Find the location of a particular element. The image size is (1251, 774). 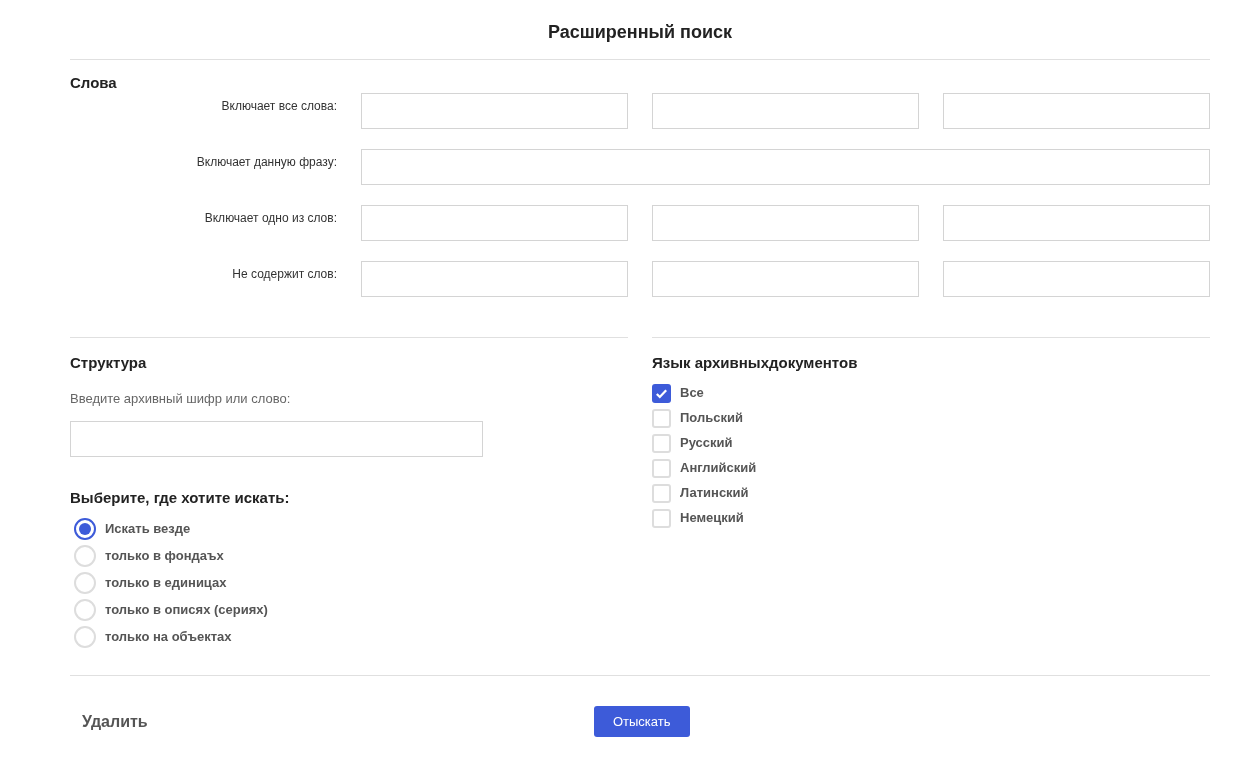

checkbox-option: Русский is located at coordinates (931, 443).